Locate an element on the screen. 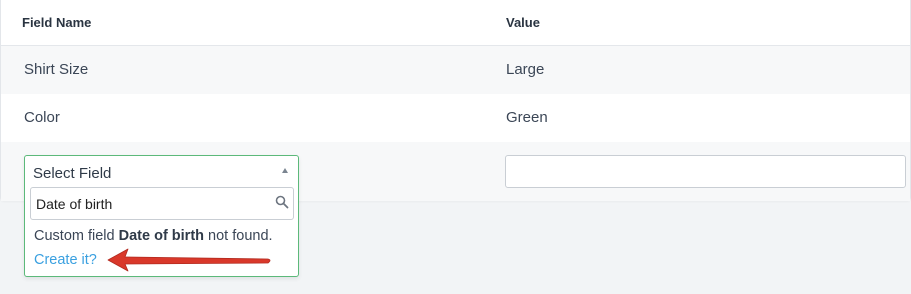 Image resolution: width=911 pixels, height=294 pixels. header-field-name: Field Name is located at coordinates (57, 22).